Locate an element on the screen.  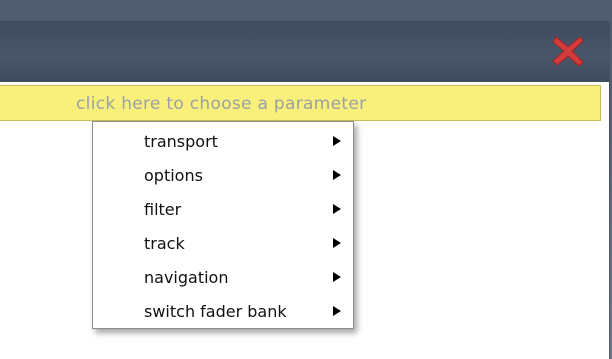
menu-item-label: transport is located at coordinates (181, 141).